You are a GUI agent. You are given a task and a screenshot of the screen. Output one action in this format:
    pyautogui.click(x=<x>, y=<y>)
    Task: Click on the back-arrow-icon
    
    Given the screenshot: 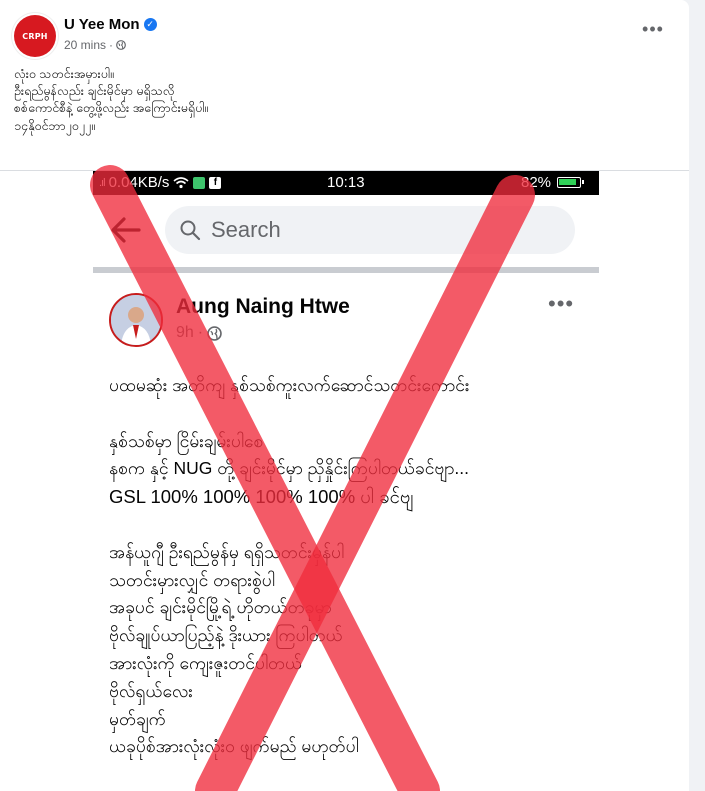 What is the action you would take?
    pyautogui.click(x=126, y=230)
    